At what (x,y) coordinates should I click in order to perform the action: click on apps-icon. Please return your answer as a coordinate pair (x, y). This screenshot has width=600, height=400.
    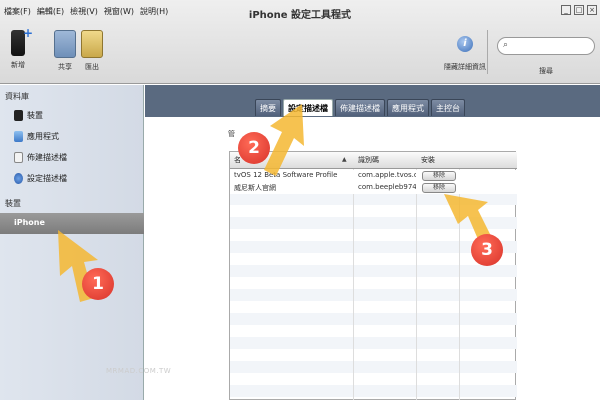
    Looking at the image, I should click on (18, 136).